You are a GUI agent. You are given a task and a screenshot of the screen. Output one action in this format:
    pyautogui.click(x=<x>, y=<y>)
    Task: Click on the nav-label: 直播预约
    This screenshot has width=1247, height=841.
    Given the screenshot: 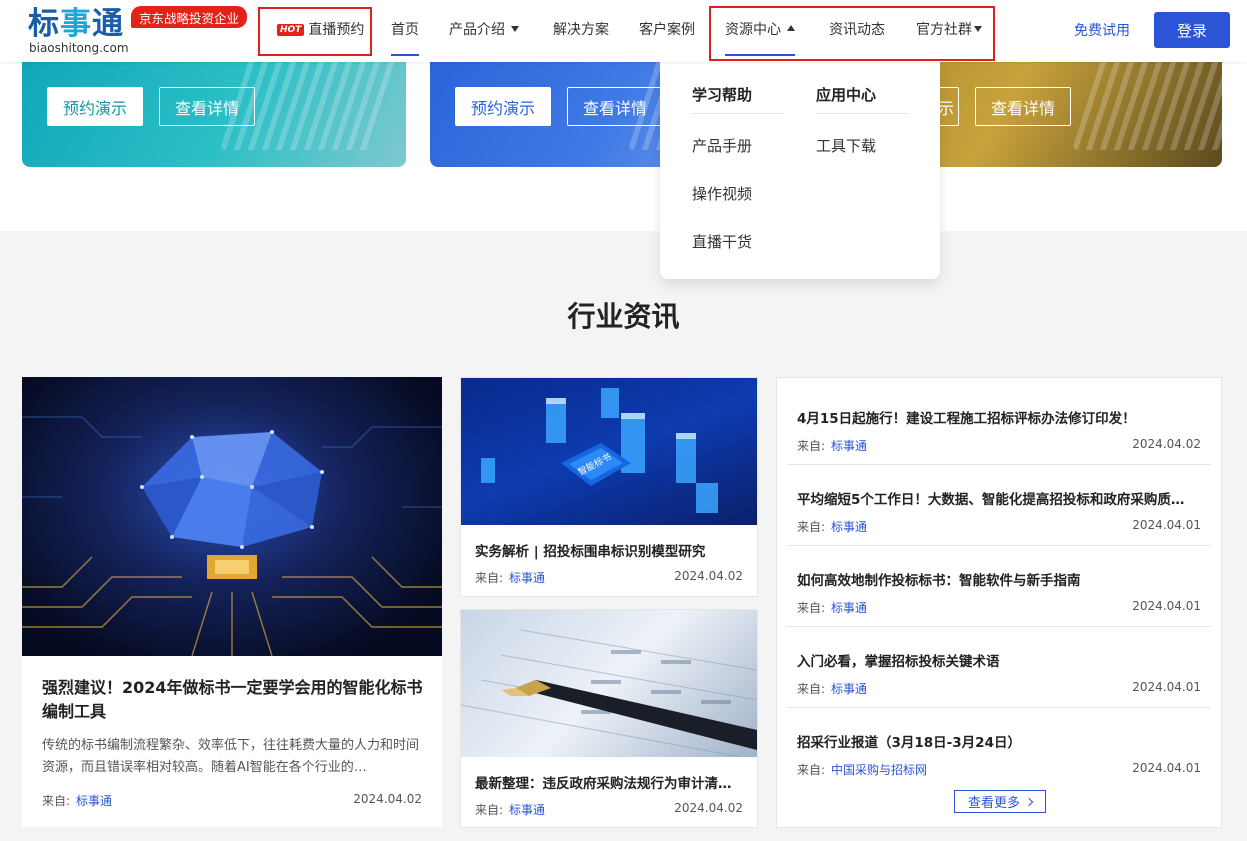 What is the action you would take?
    pyautogui.click(x=336, y=30)
    